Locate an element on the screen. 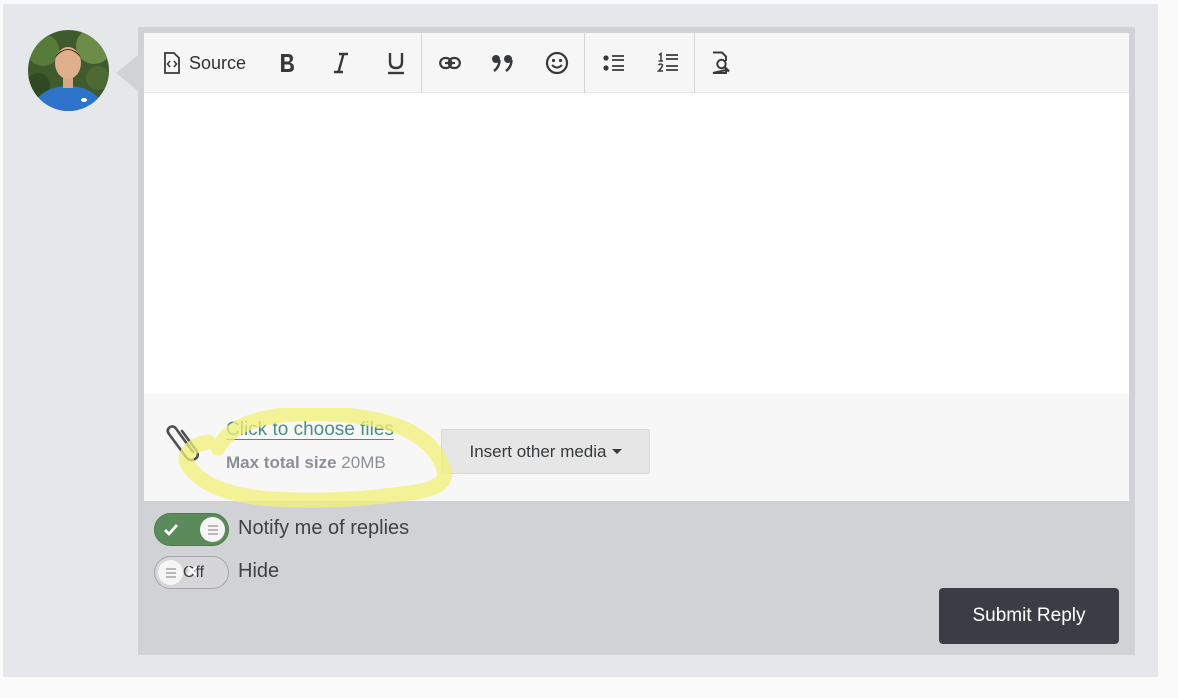 The width and height of the screenshot is (1178, 698). bold-button is located at coordinates (287, 63).